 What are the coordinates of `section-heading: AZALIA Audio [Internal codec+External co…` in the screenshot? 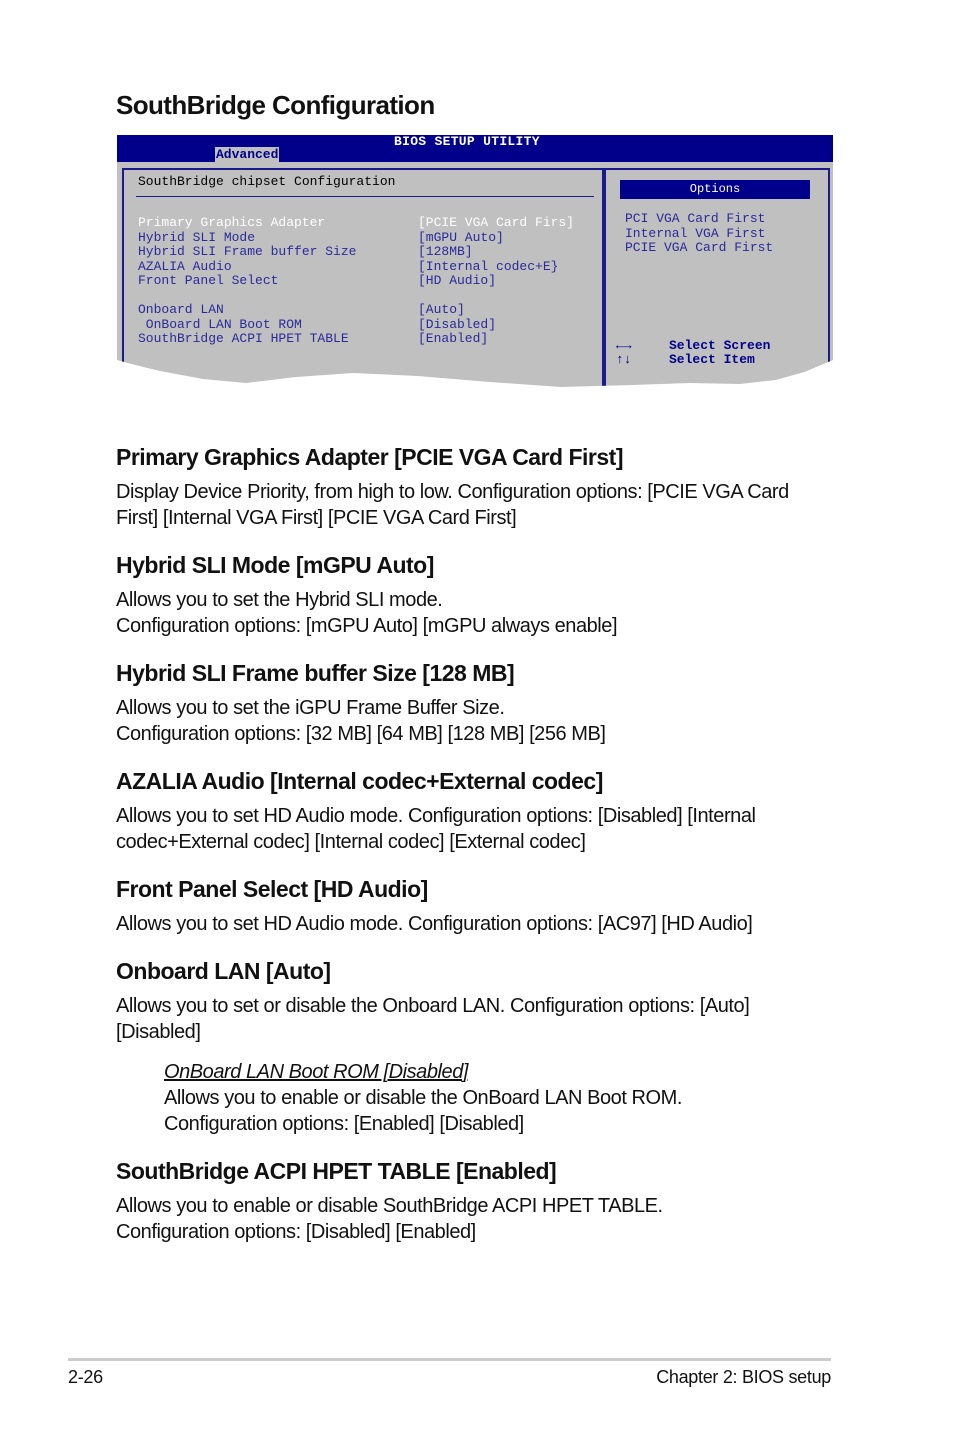 It's located at (359, 781).